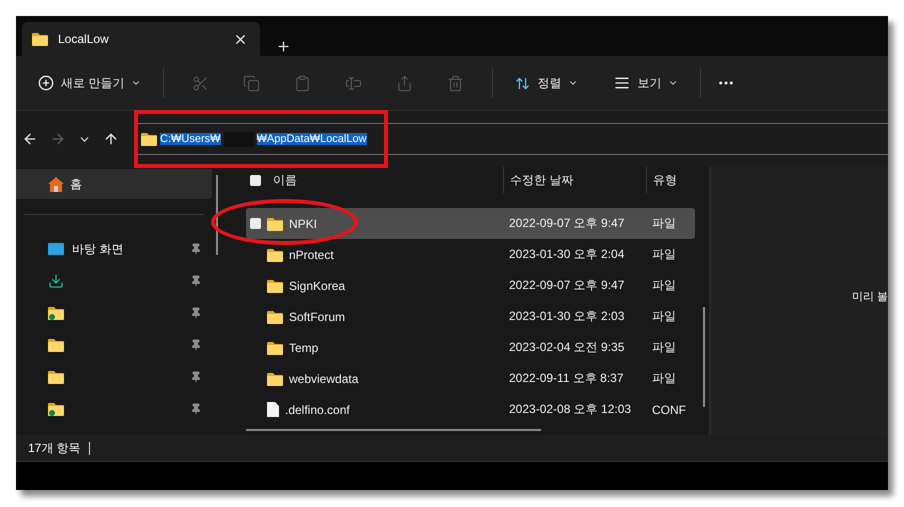 The height and width of the screenshot is (507, 904). Describe the element at coordinates (98, 249) in the screenshot. I see `sidebar-label: 바탕 화면` at that location.